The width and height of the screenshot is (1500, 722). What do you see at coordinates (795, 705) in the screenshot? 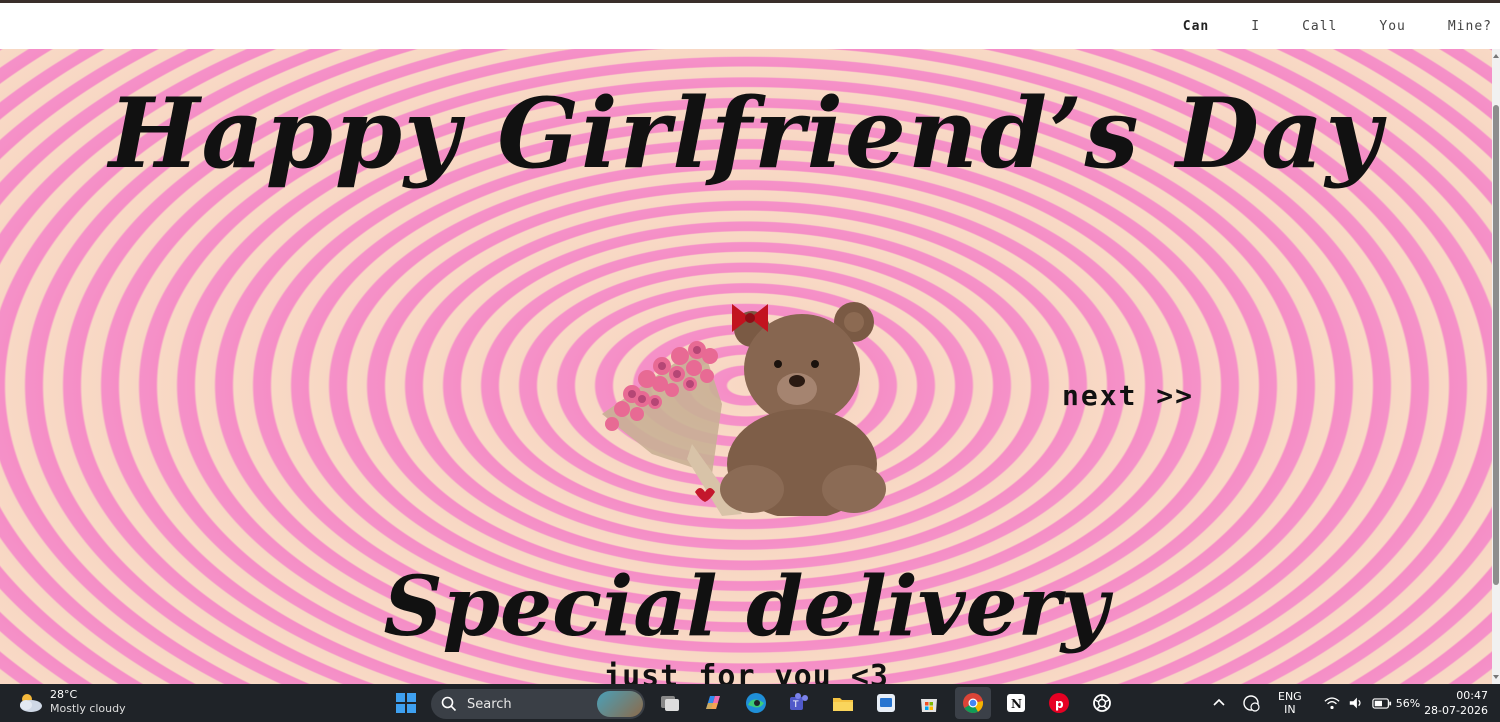
I see `svg-text: T` at bounding box center [795, 705].